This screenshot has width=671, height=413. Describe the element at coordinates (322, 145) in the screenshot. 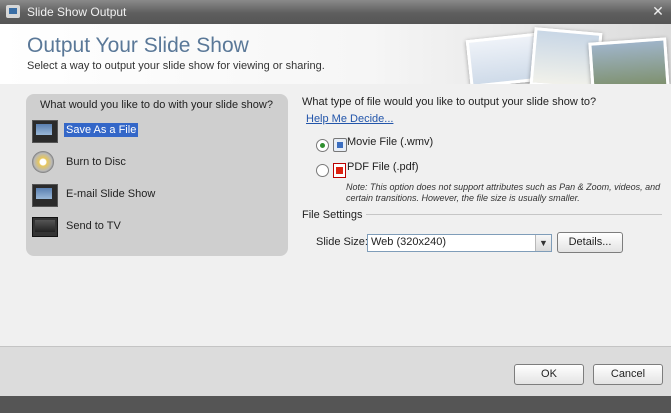

I see `movie-file-radio` at that location.